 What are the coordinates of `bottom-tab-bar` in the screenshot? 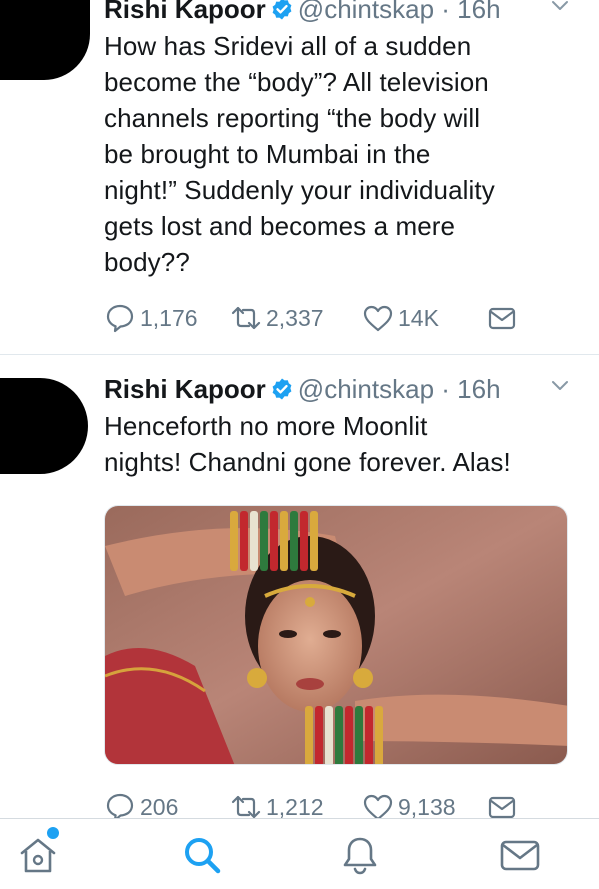 It's located at (299, 853).